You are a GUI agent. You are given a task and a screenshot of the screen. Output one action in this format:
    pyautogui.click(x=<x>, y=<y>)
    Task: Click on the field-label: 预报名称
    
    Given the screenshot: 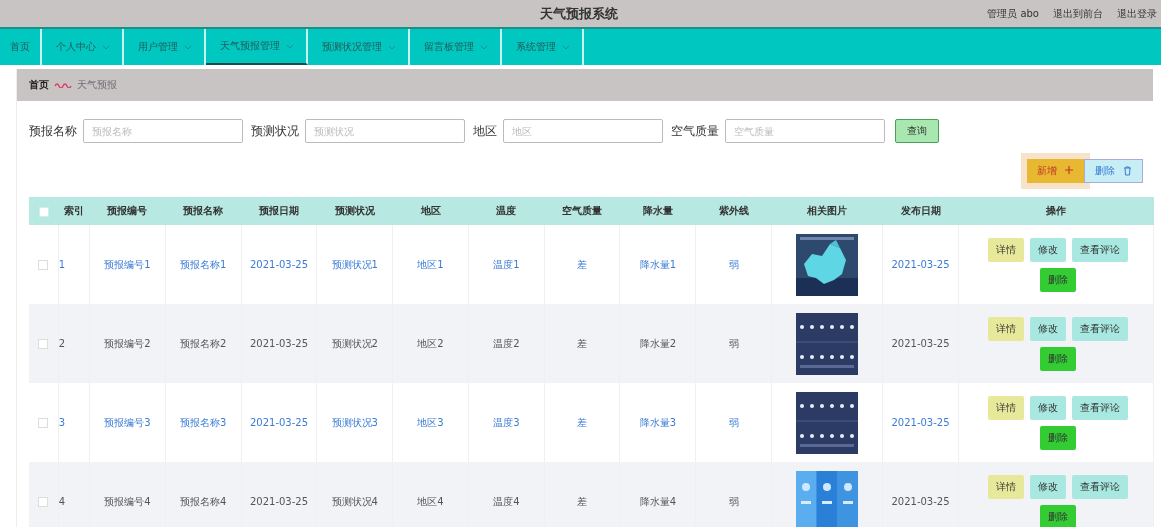 What is the action you would take?
    pyautogui.click(x=53, y=131)
    